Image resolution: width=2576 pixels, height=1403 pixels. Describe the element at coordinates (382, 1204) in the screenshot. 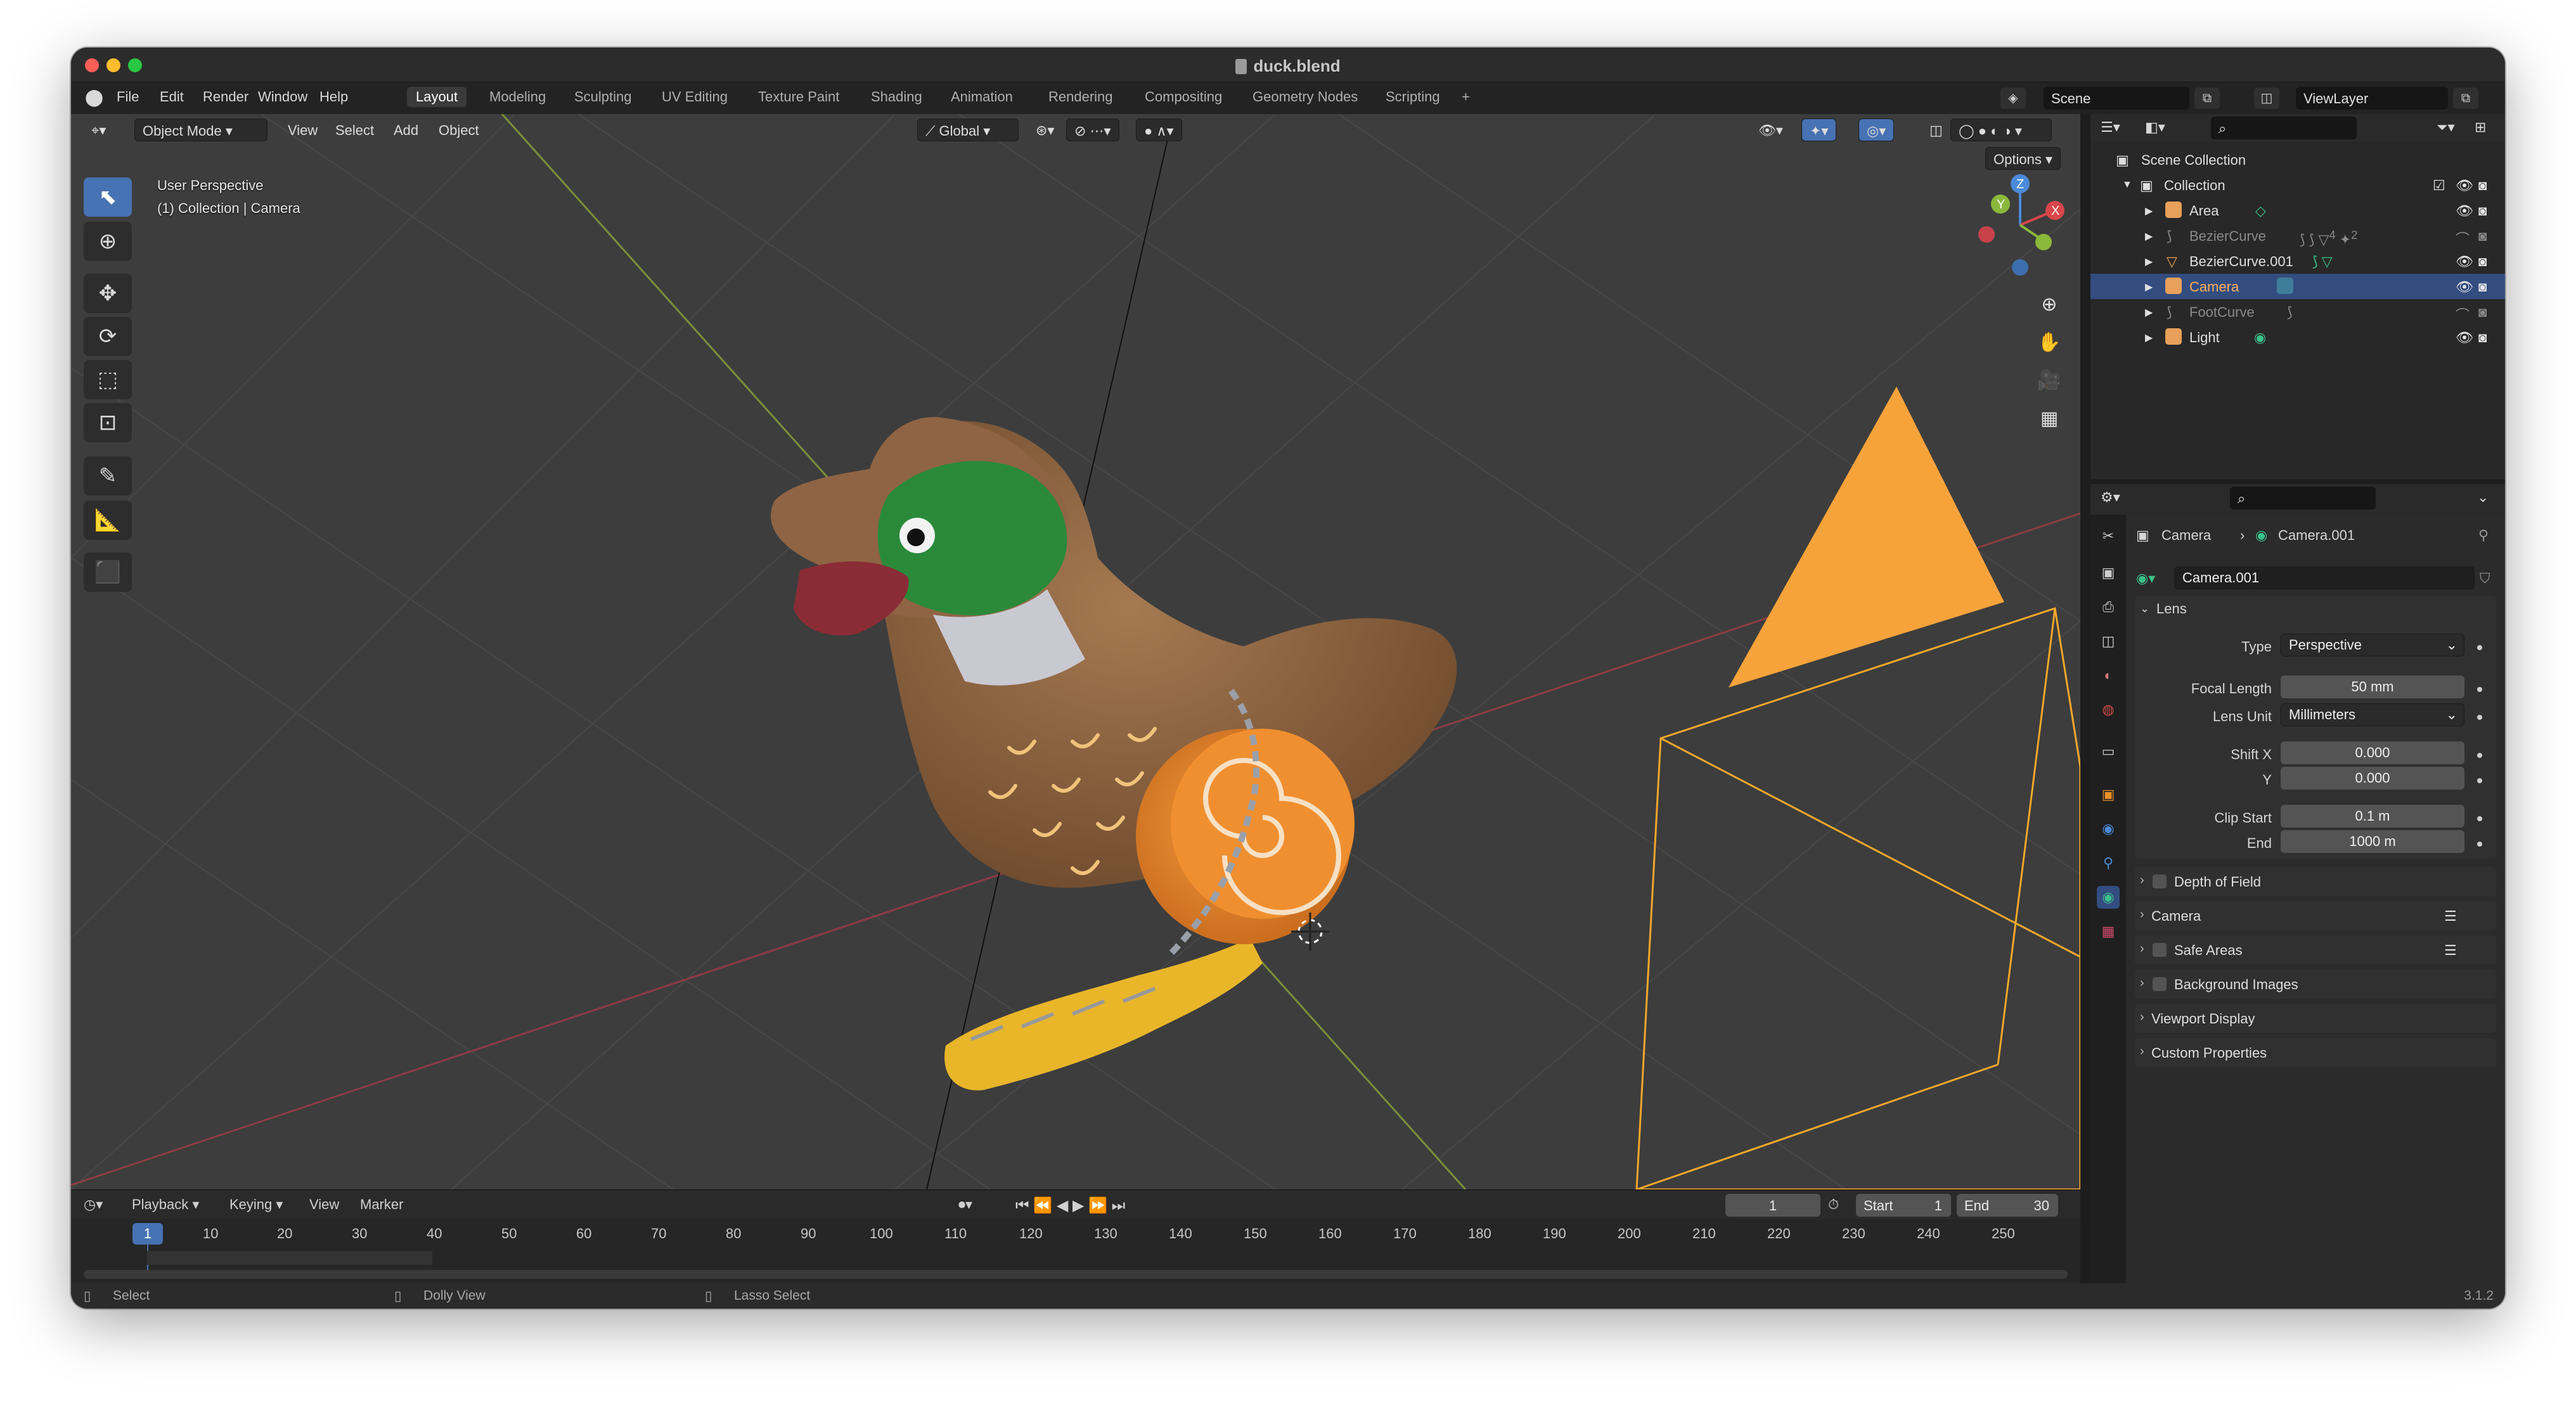

I see `timeline-menu-marker: Marker` at that location.